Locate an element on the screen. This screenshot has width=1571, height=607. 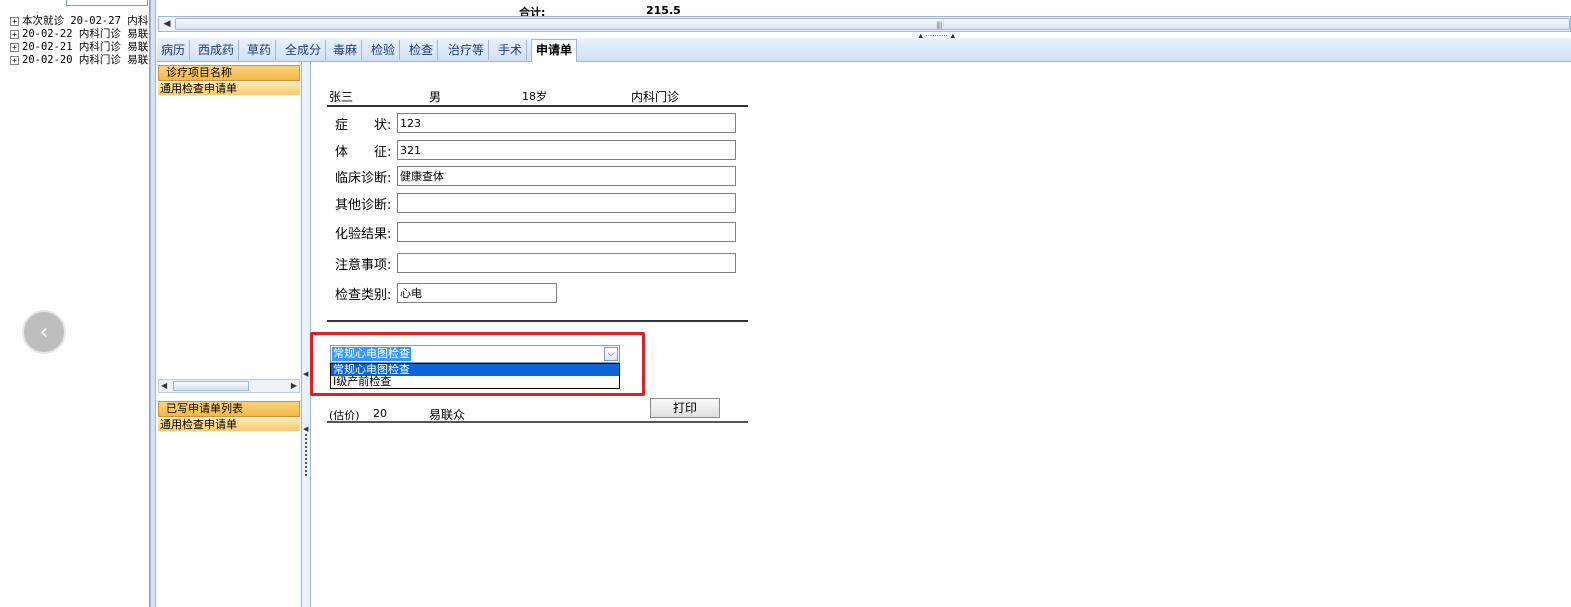
other-diagnosis-label: 其他诊断: is located at coordinates (363, 205).